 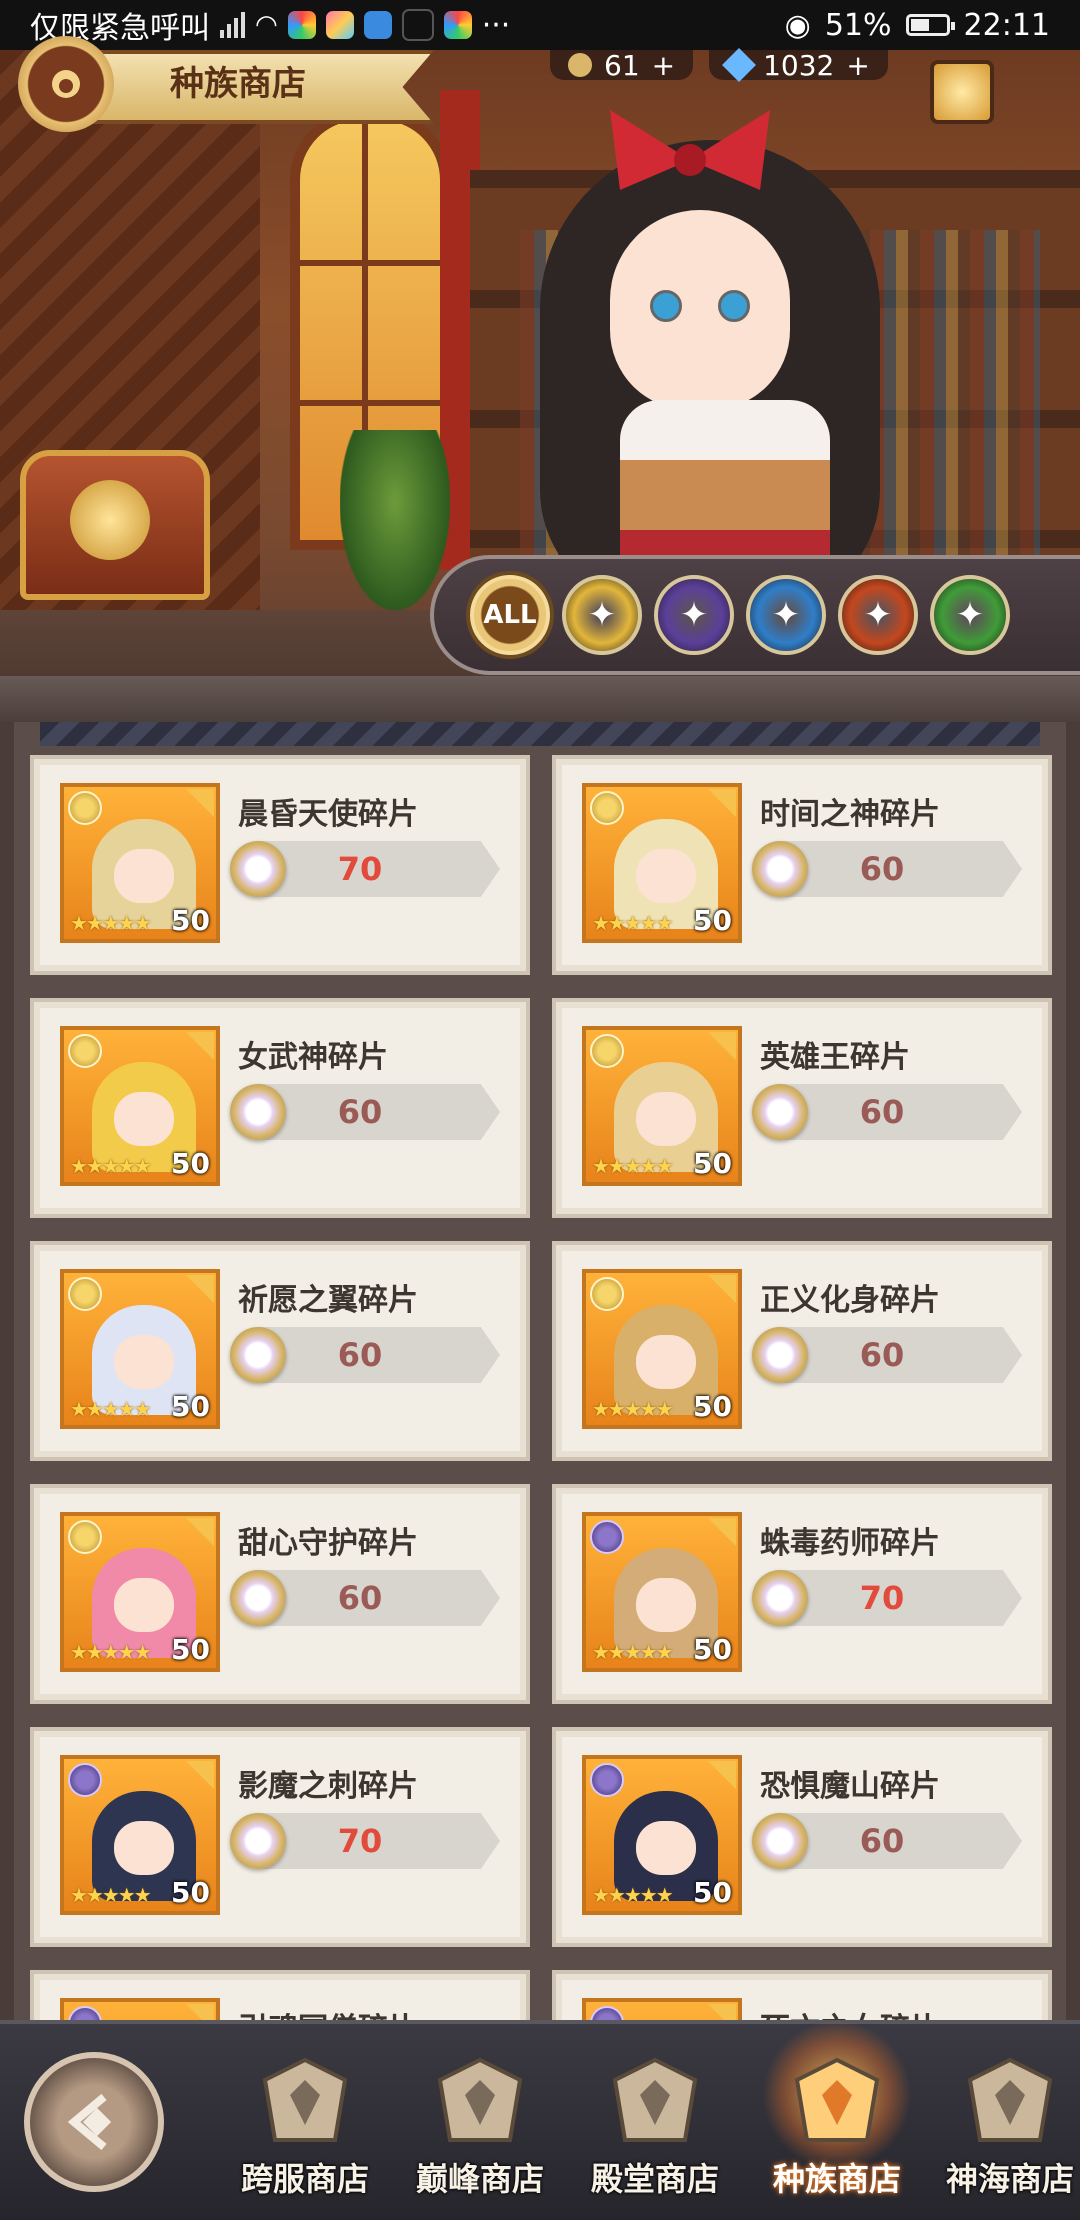 What do you see at coordinates (280, 1594) in the screenshot?
I see `shop-item-card: ★★★★★ 50 甜心守护碎片 60` at bounding box center [280, 1594].